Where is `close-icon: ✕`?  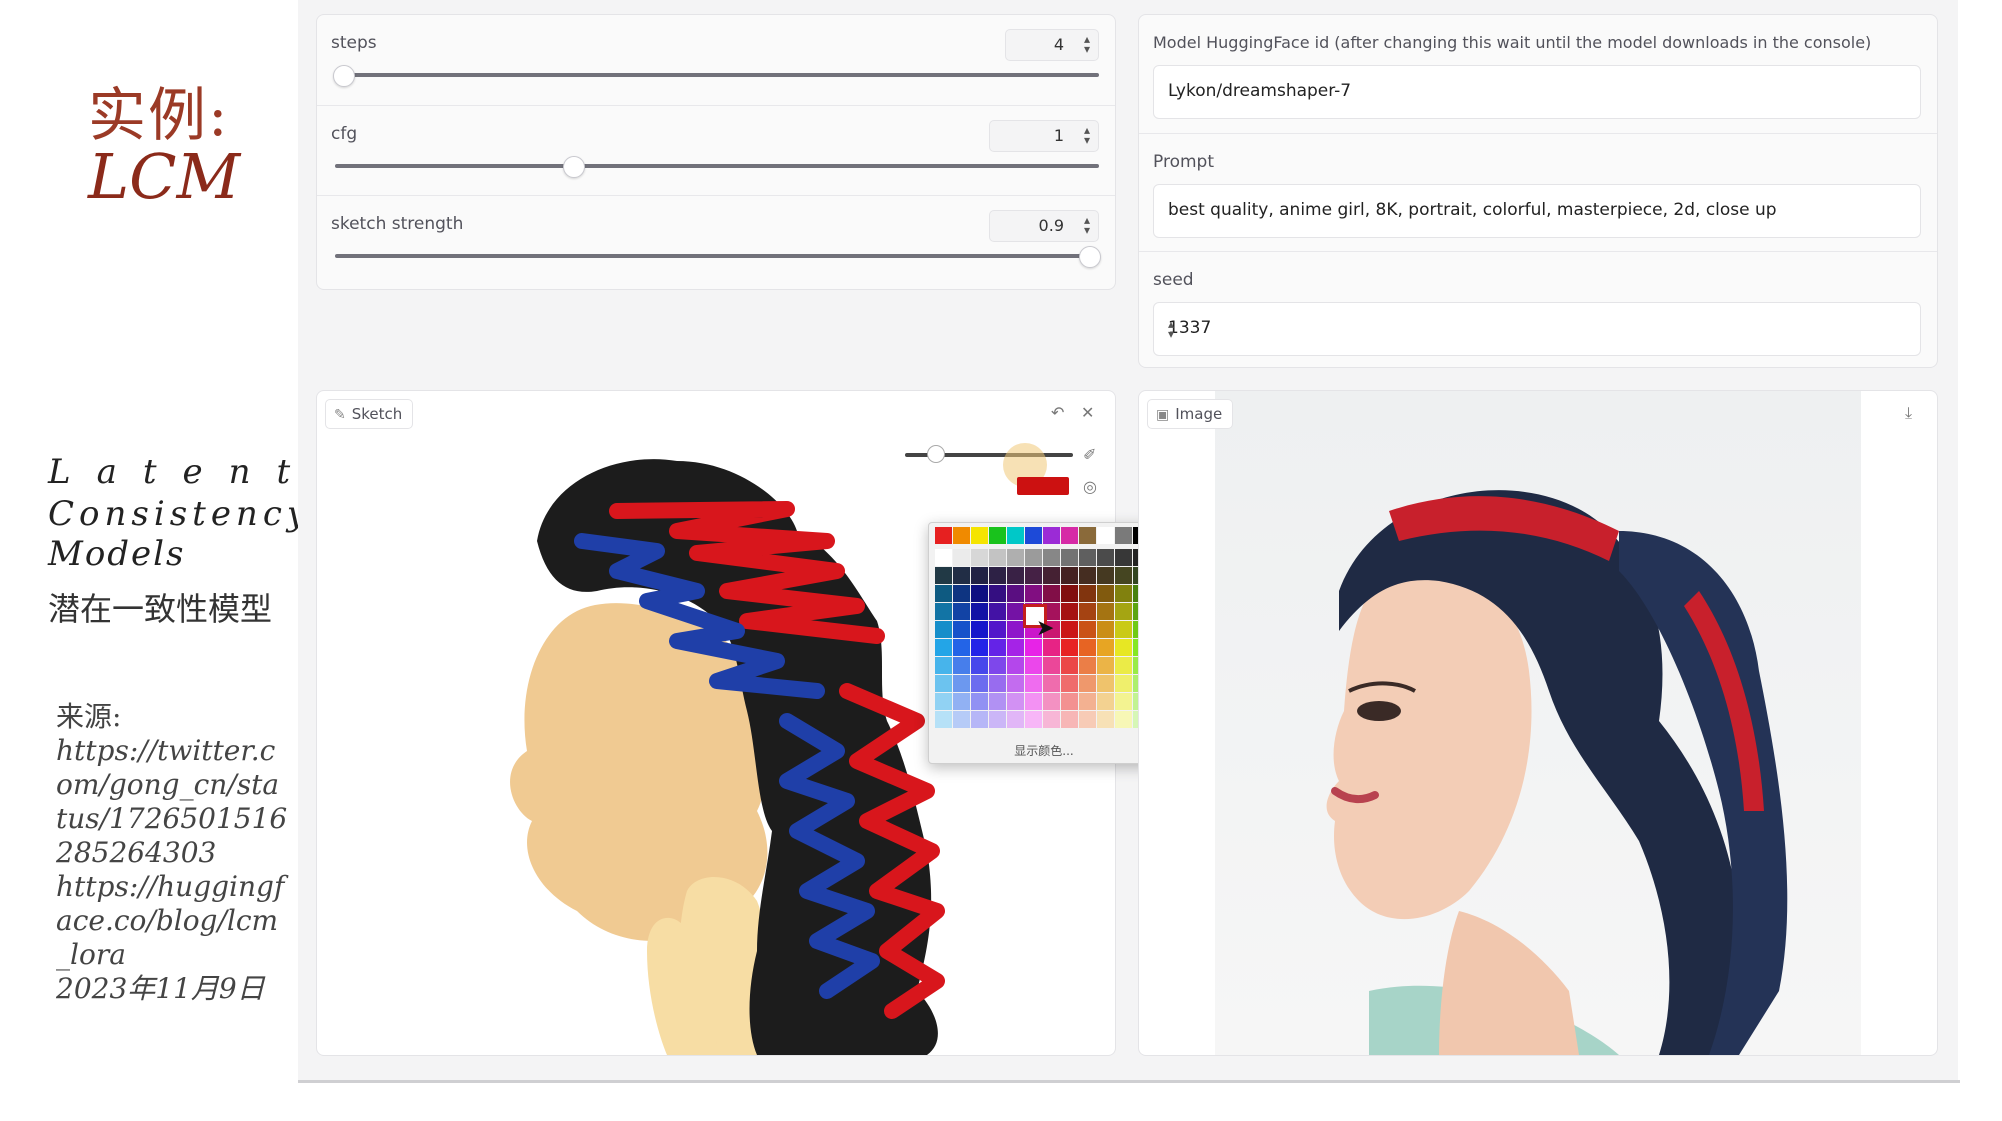
close-icon: ✕ is located at coordinates (1087, 412).